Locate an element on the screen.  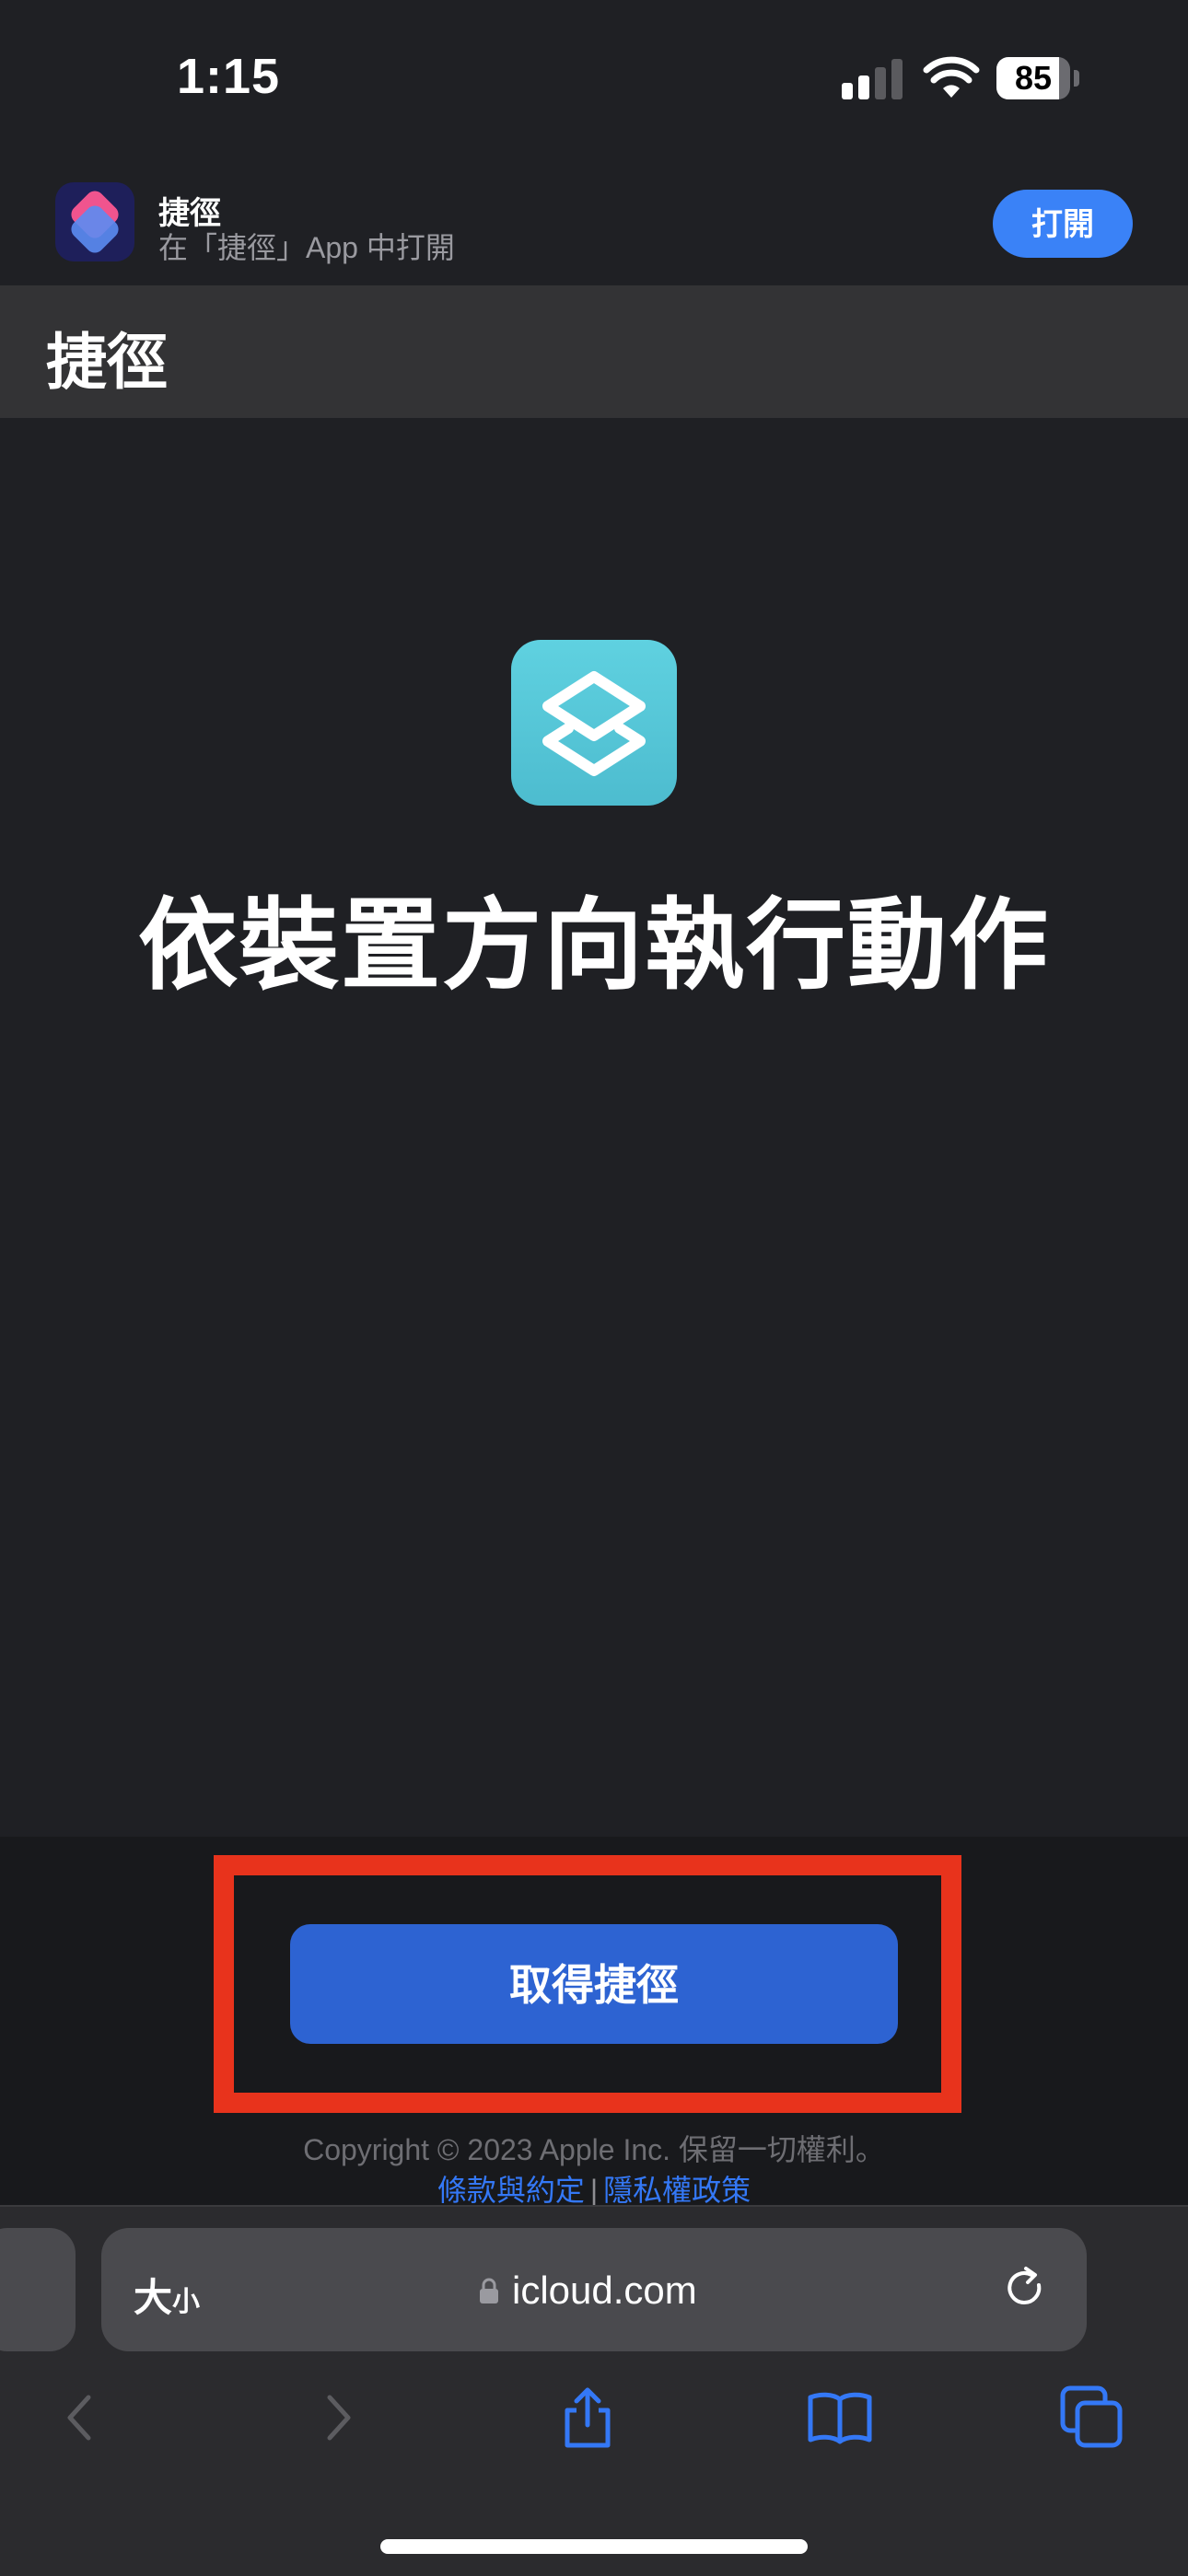
shortcuts-app-icon is located at coordinates (94, 221).